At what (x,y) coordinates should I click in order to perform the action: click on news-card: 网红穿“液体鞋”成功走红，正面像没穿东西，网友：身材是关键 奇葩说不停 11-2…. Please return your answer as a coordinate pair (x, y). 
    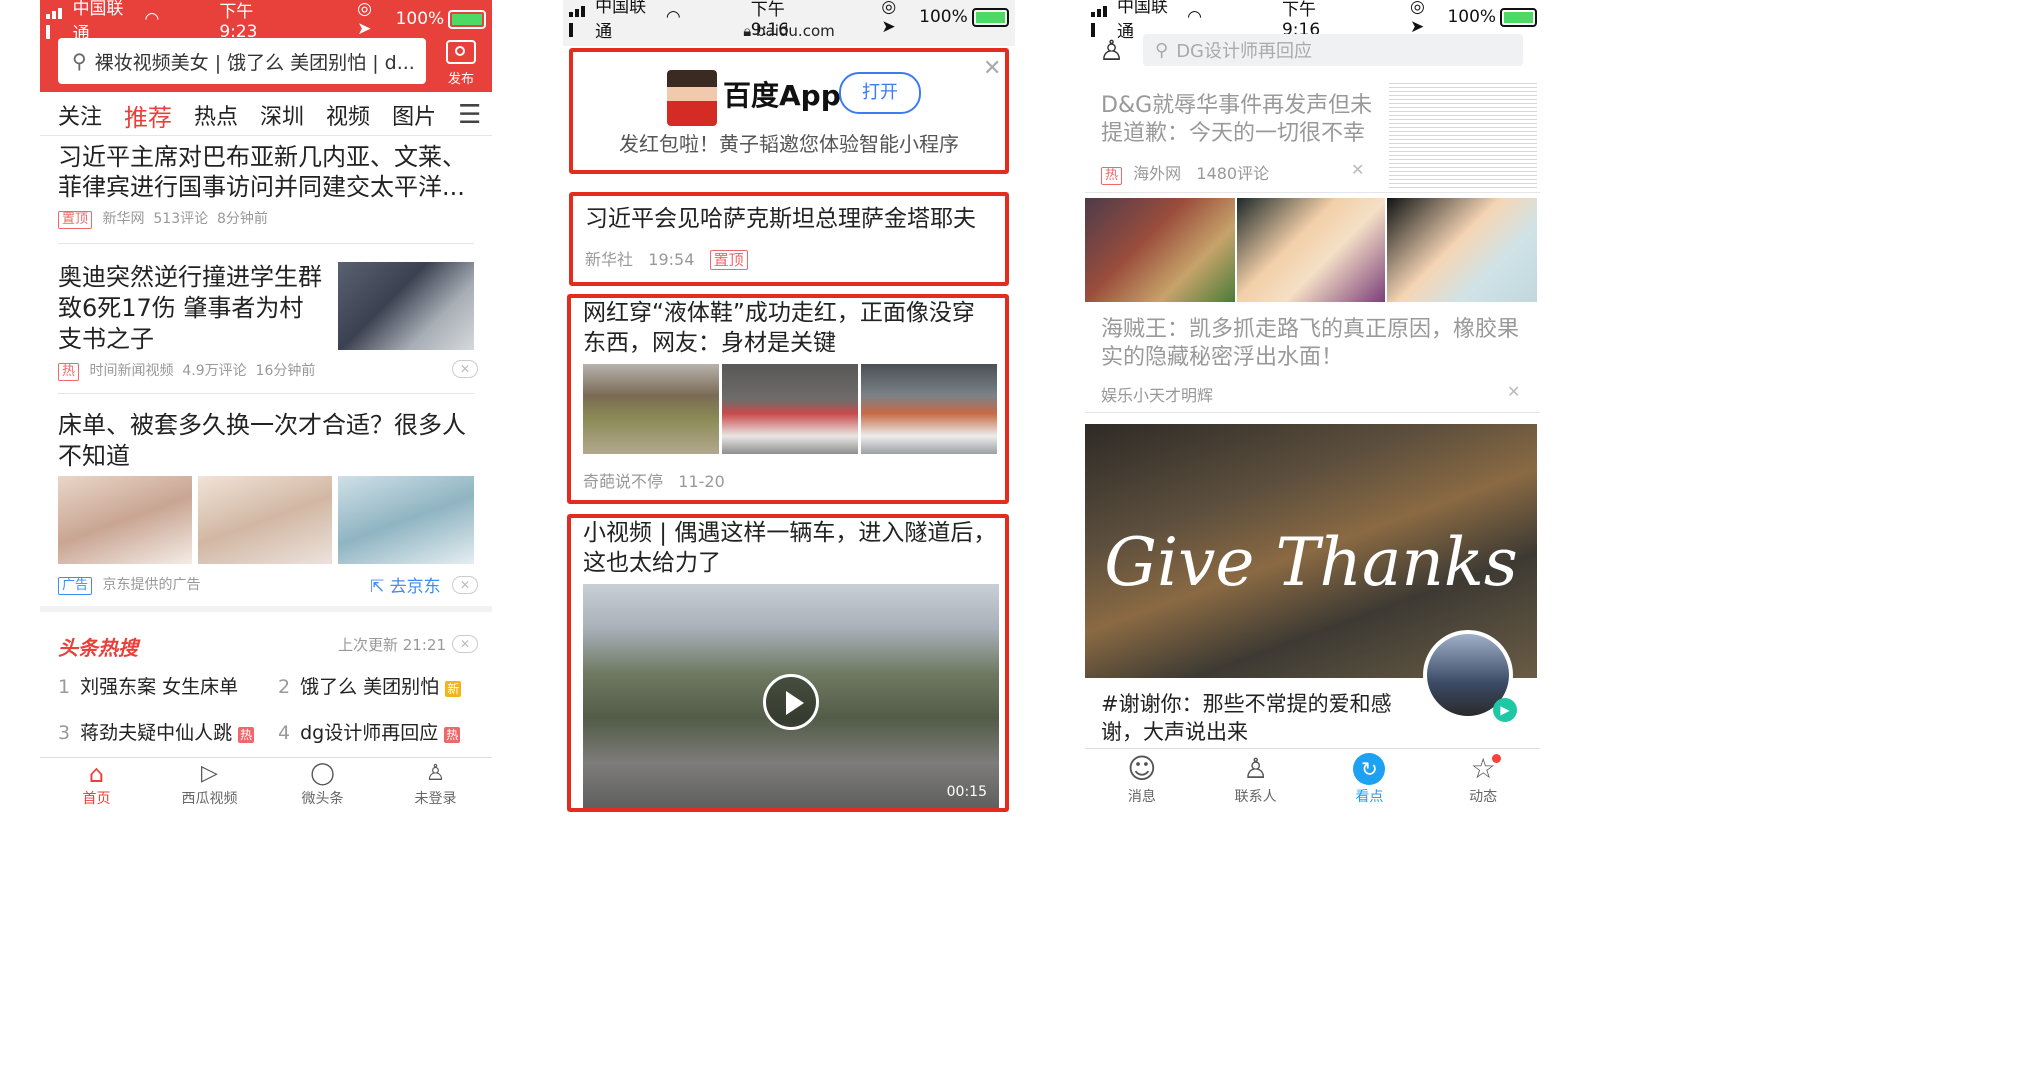
    Looking at the image, I should click on (788, 399).